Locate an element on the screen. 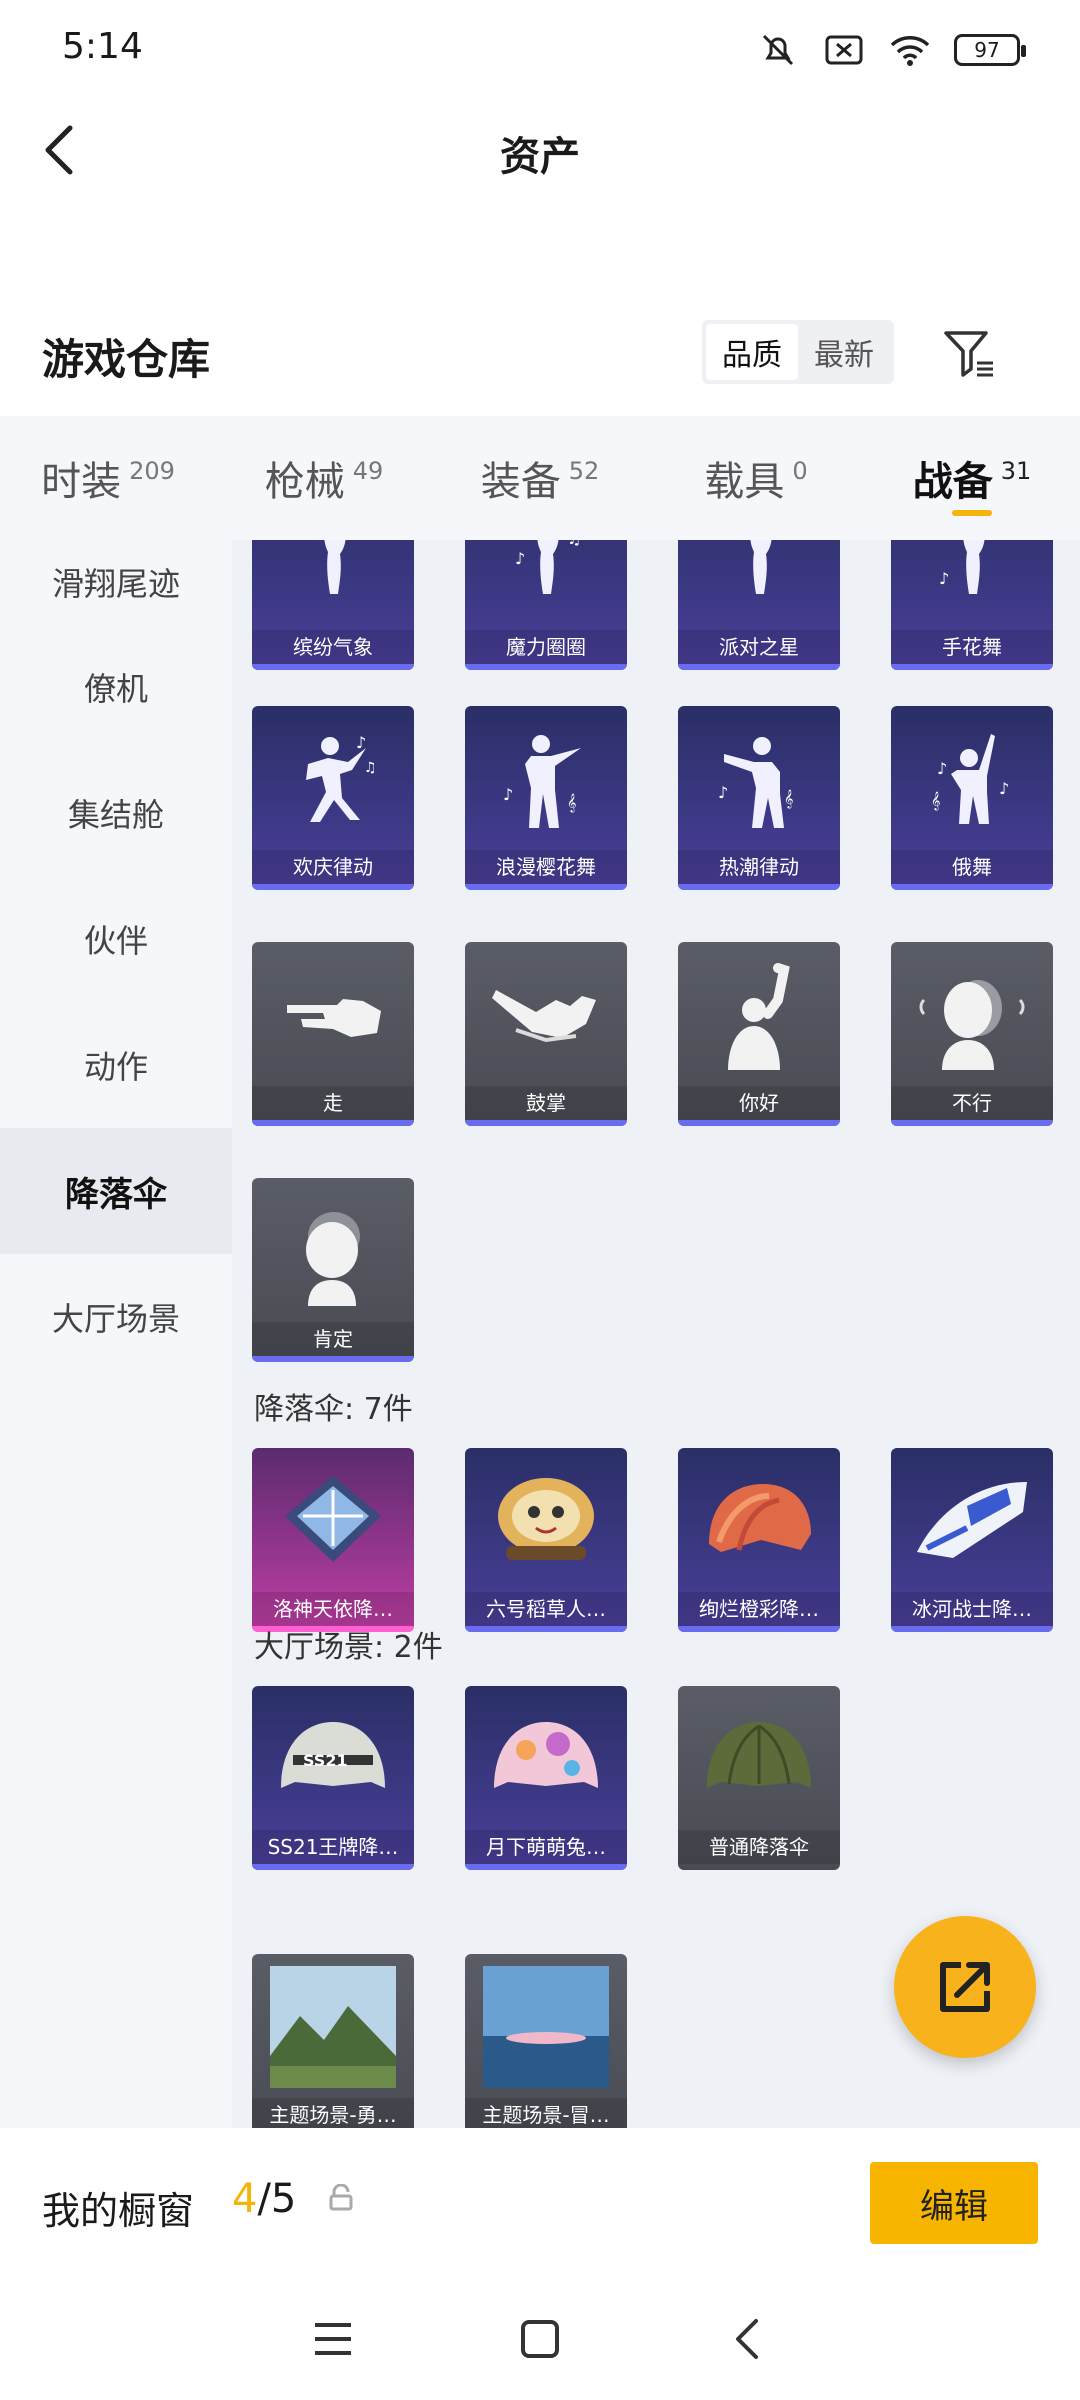 This screenshot has height=2400, width=1080. tab-combat-gear: 战备 31 is located at coordinates (972, 478).